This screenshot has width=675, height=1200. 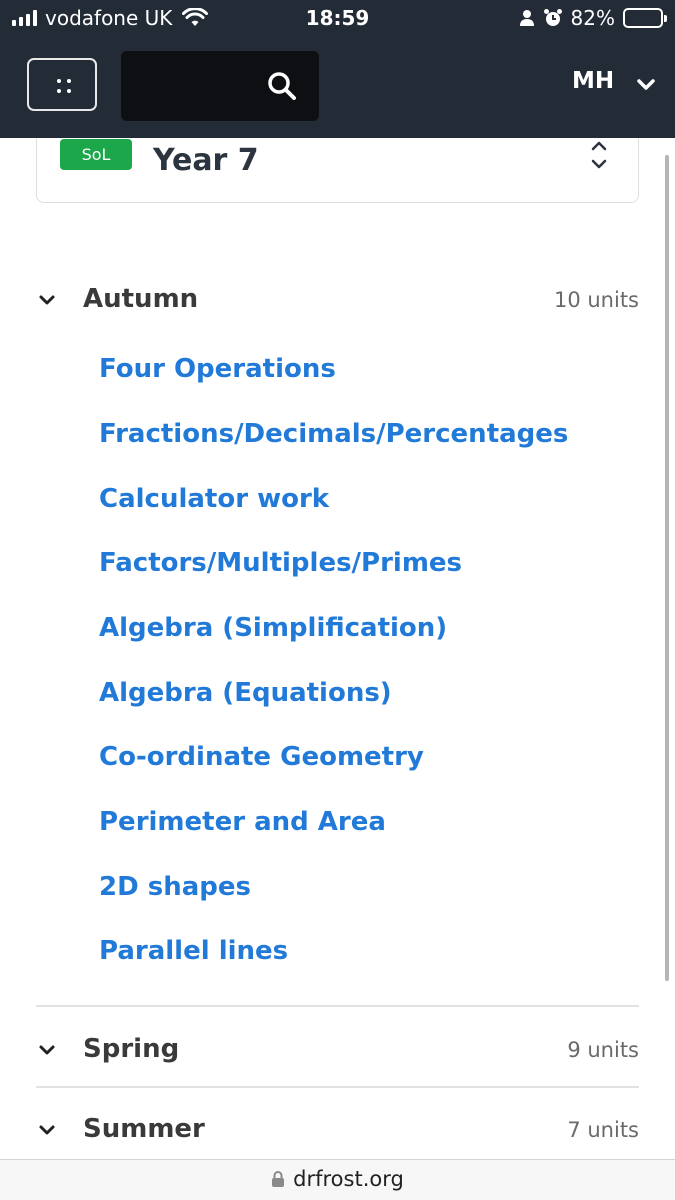 I want to click on section-spring: Spring 9 units, so click(x=337, y=1052).